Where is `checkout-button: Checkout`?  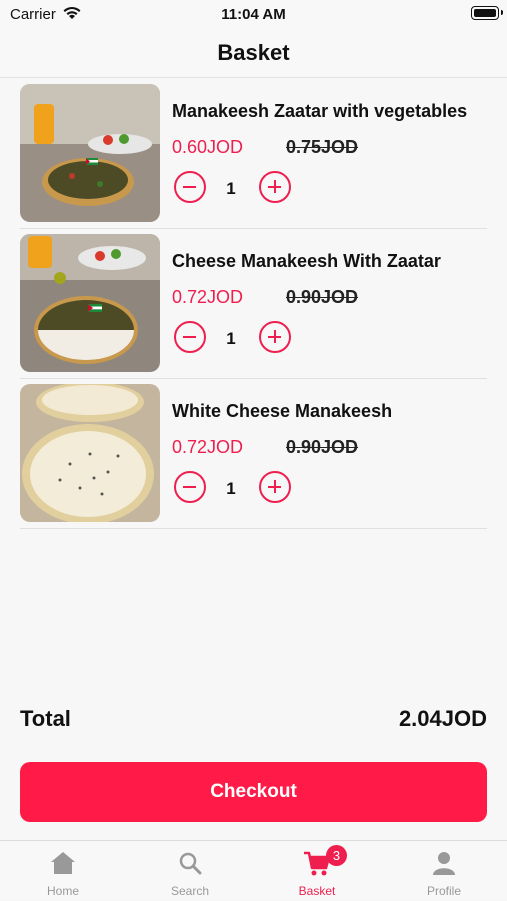
checkout-button: Checkout is located at coordinates (253, 792).